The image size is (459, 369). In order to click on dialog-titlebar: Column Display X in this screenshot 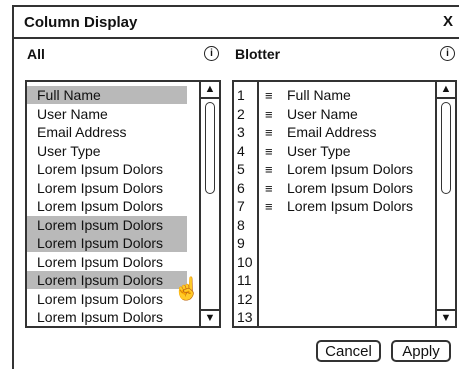, I will do `click(236, 22)`.